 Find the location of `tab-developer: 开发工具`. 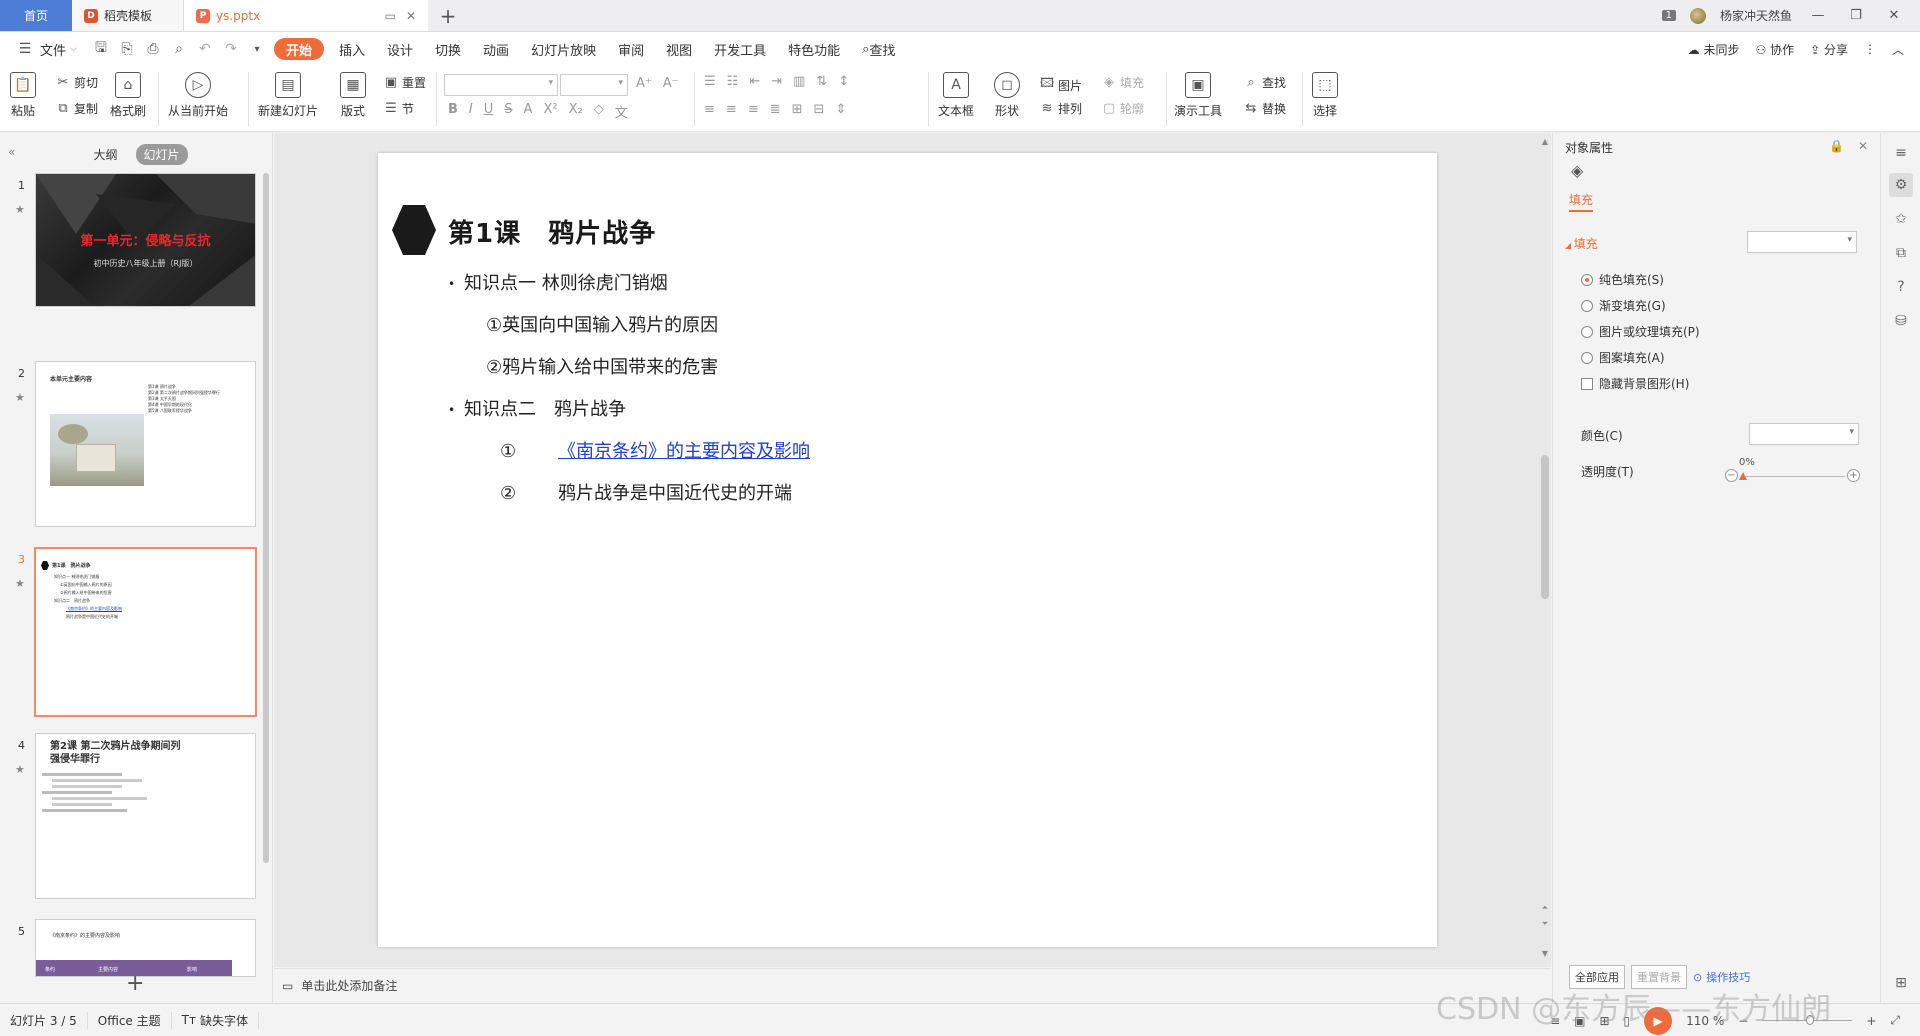

tab-developer: 开发工具 is located at coordinates (740, 49).